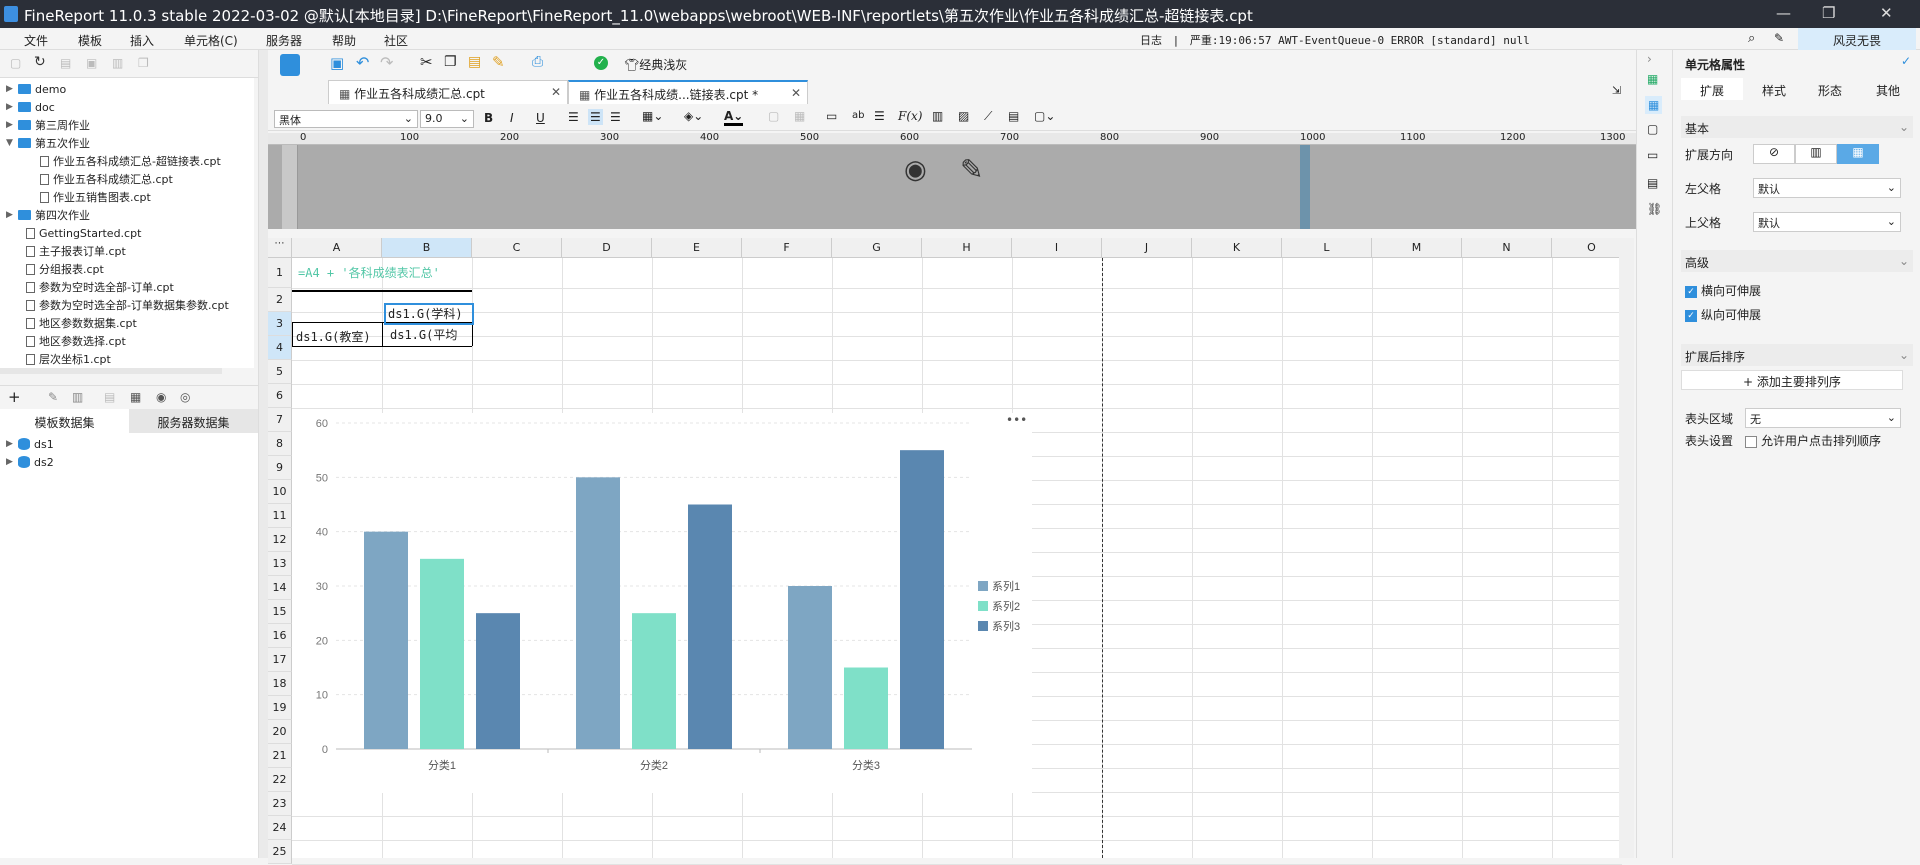  Describe the element at coordinates (831, 116) in the screenshot. I see `line-icon: ▭` at that location.